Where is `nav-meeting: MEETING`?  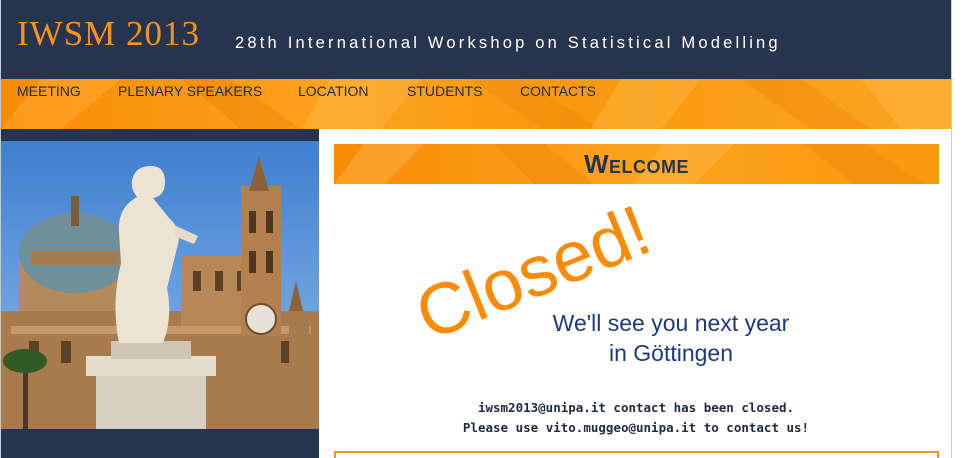 nav-meeting: MEETING is located at coordinates (49, 91).